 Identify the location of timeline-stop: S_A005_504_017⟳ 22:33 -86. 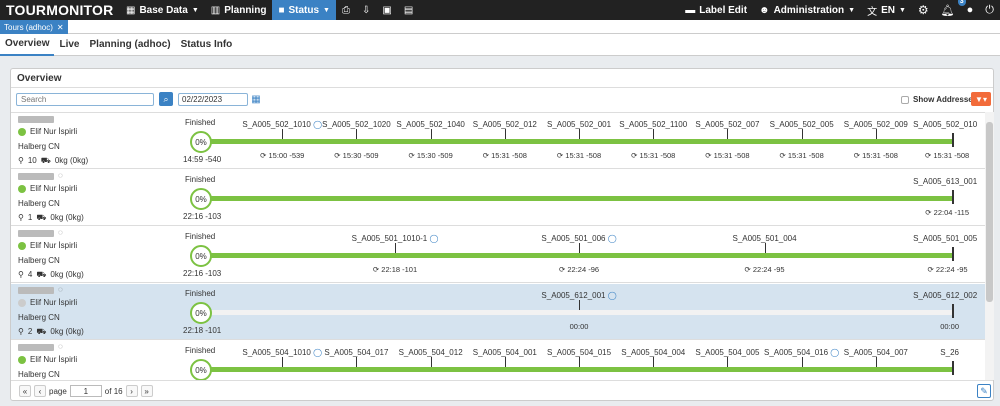
(356, 360).